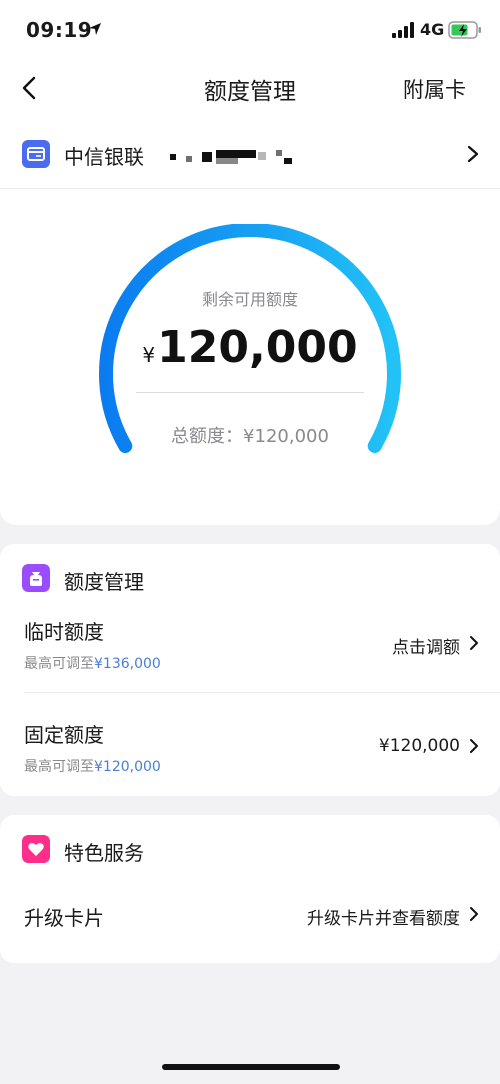 The width and height of the screenshot is (500, 1084). What do you see at coordinates (249, 299) in the screenshot?
I see `available-limit-label: 剩余可用额度` at bounding box center [249, 299].